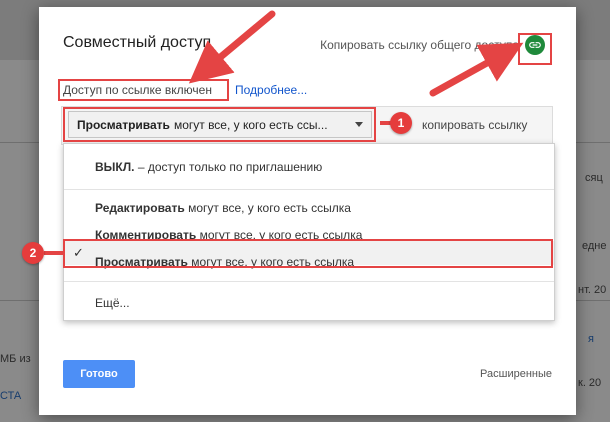 This screenshot has width=610, height=422. I want to click on arrow-to-link-button, so click(476, 69).